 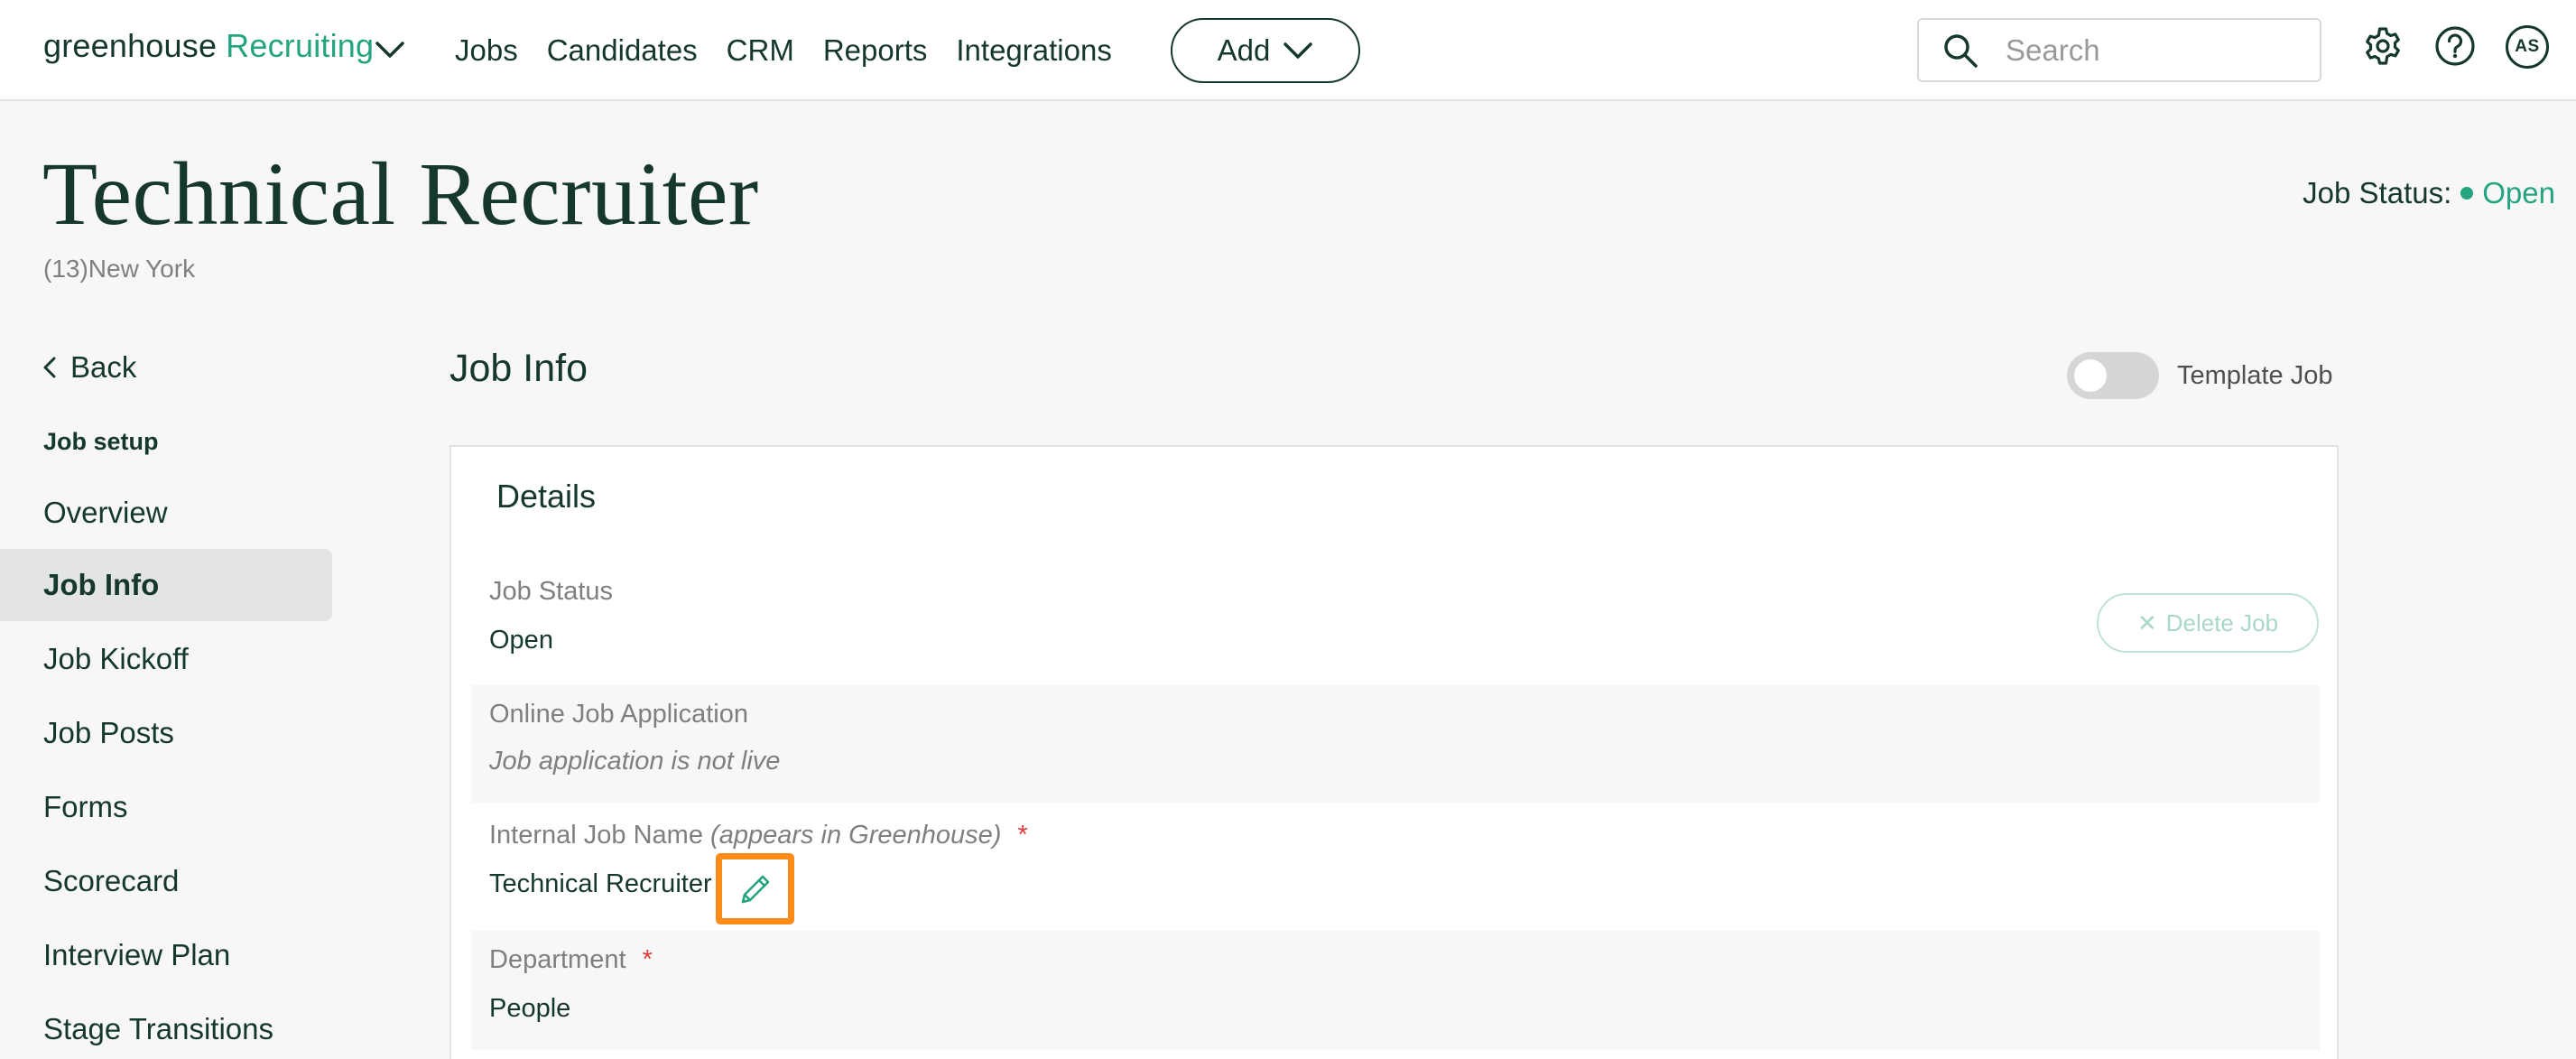 What do you see at coordinates (521, 640) in the screenshot?
I see `field-value: Open` at bounding box center [521, 640].